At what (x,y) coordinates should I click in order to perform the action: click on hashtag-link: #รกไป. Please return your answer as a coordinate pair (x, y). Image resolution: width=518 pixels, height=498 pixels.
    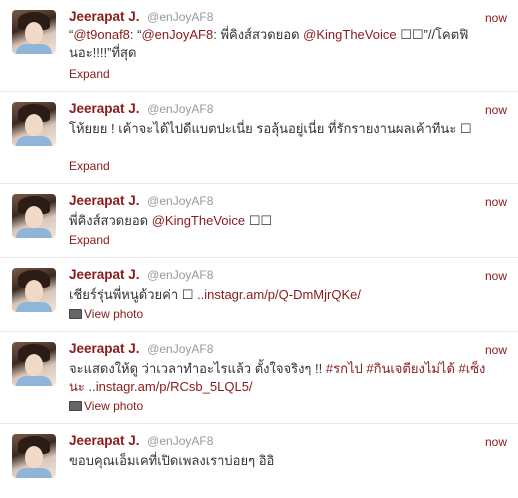
    Looking at the image, I should click on (344, 368).